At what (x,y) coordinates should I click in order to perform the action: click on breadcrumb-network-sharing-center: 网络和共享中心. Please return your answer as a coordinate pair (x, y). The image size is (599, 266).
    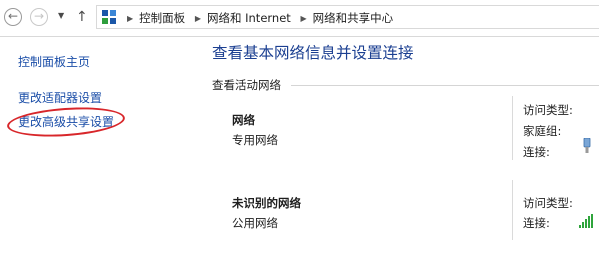
    Looking at the image, I should click on (353, 18).